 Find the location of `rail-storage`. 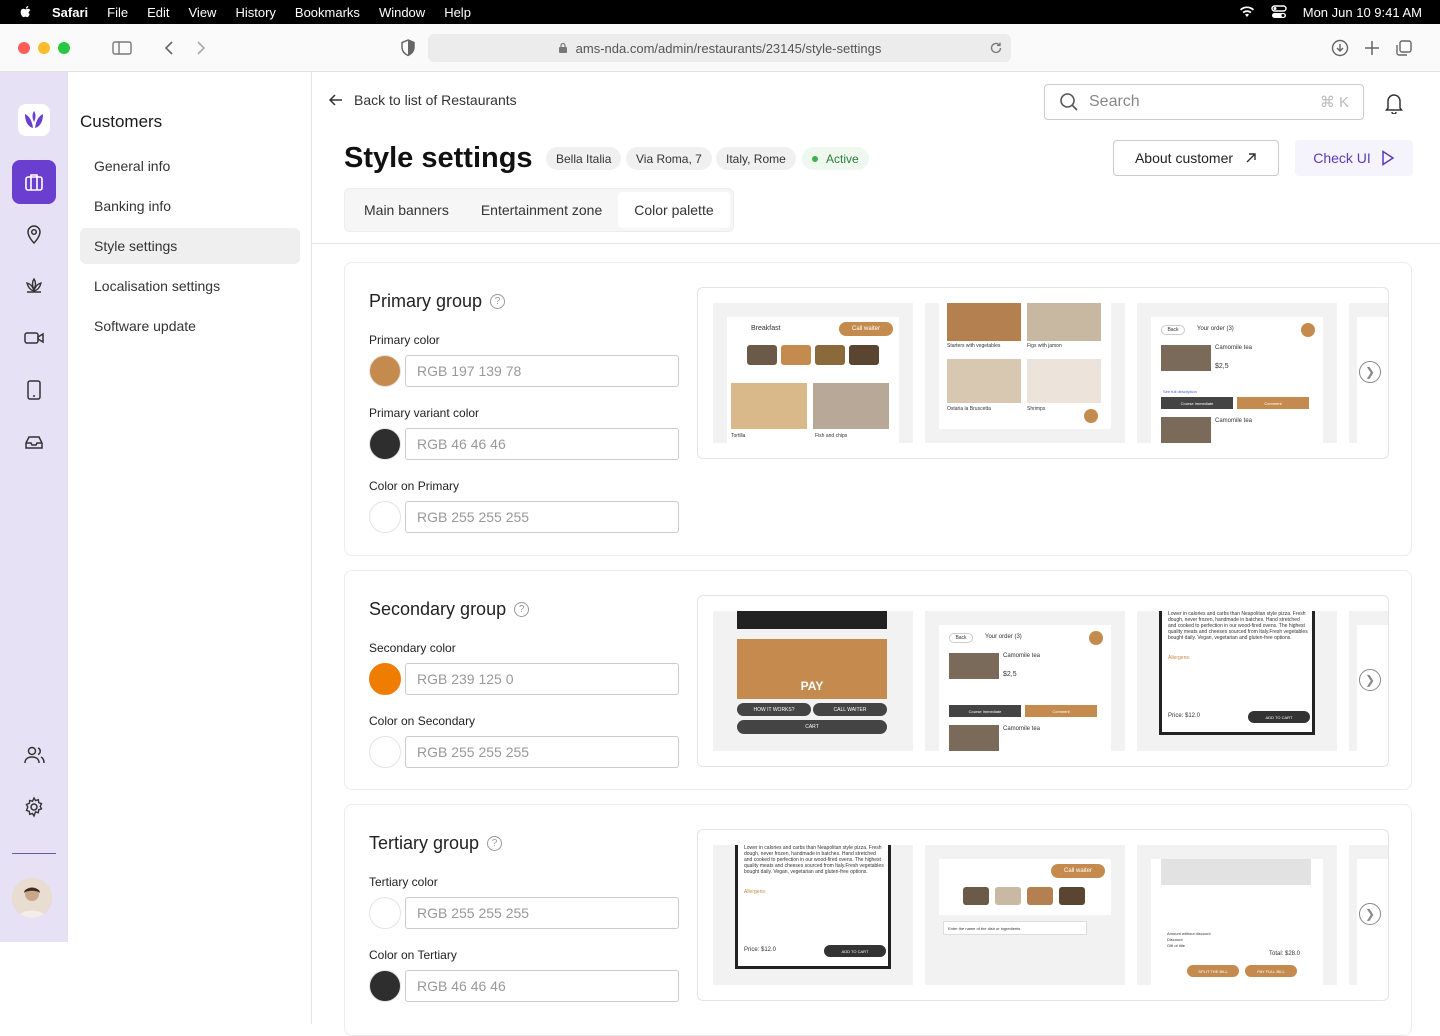

rail-storage is located at coordinates (34, 442).